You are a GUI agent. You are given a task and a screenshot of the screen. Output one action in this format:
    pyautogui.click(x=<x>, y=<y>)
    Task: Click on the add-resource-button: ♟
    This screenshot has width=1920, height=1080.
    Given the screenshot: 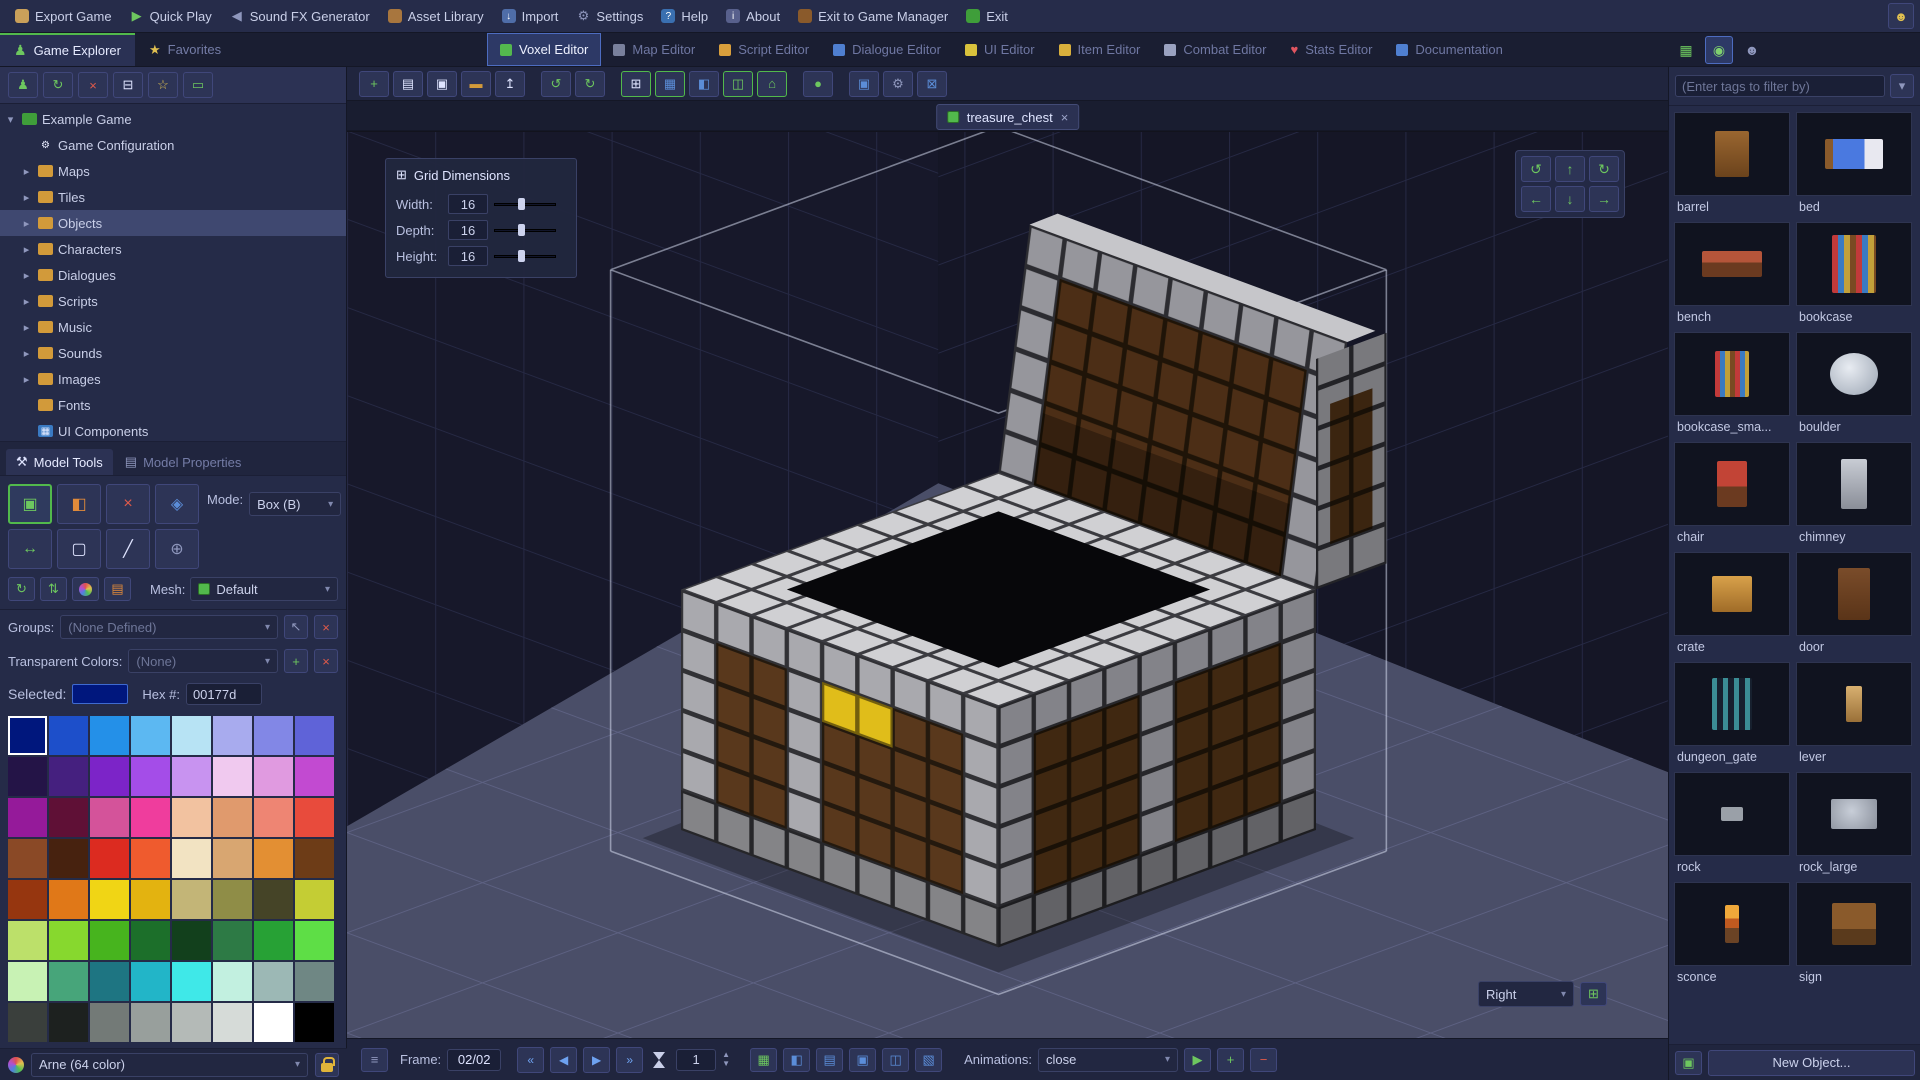 What is the action you would take?
    pyautogui.click(x=23, y=85)
    